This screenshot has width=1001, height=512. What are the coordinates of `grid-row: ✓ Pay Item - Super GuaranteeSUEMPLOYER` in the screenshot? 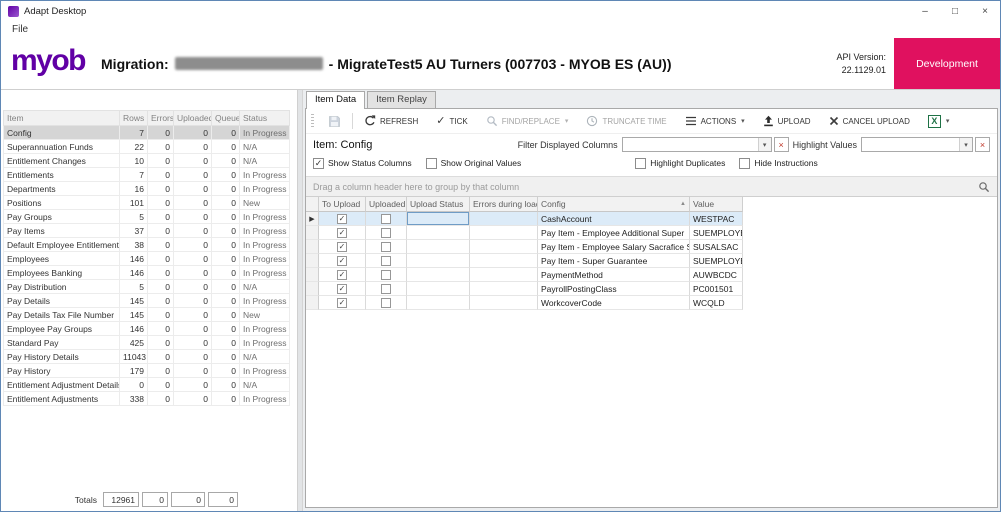 It's located at (651, 261).